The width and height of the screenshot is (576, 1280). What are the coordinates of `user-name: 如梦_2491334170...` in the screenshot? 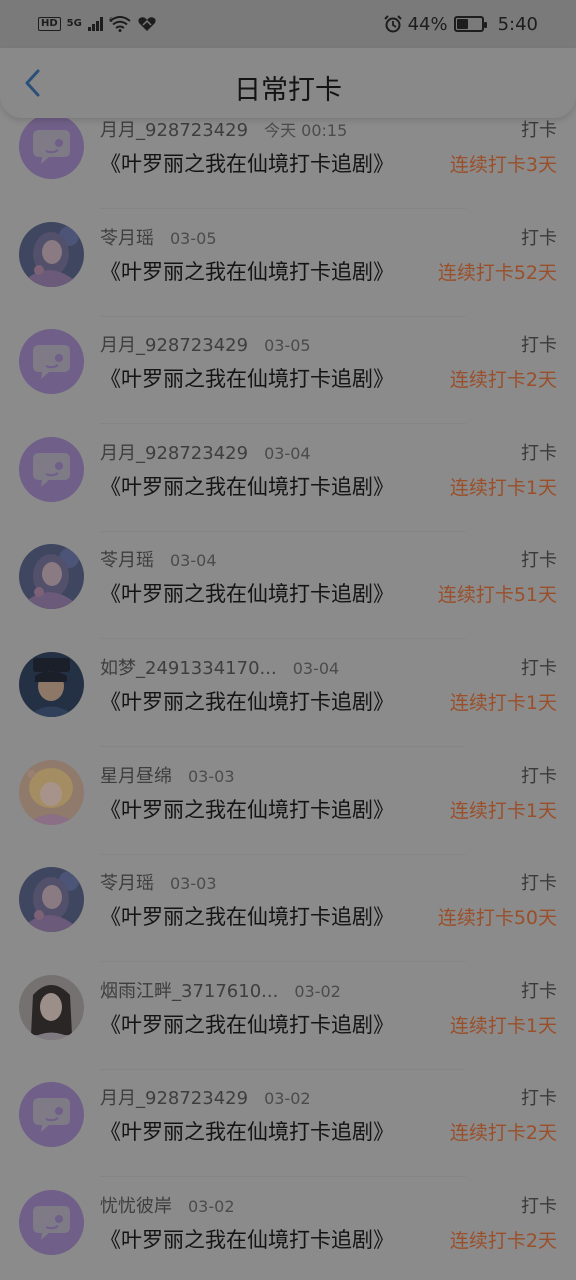 It's located at (188, 667).